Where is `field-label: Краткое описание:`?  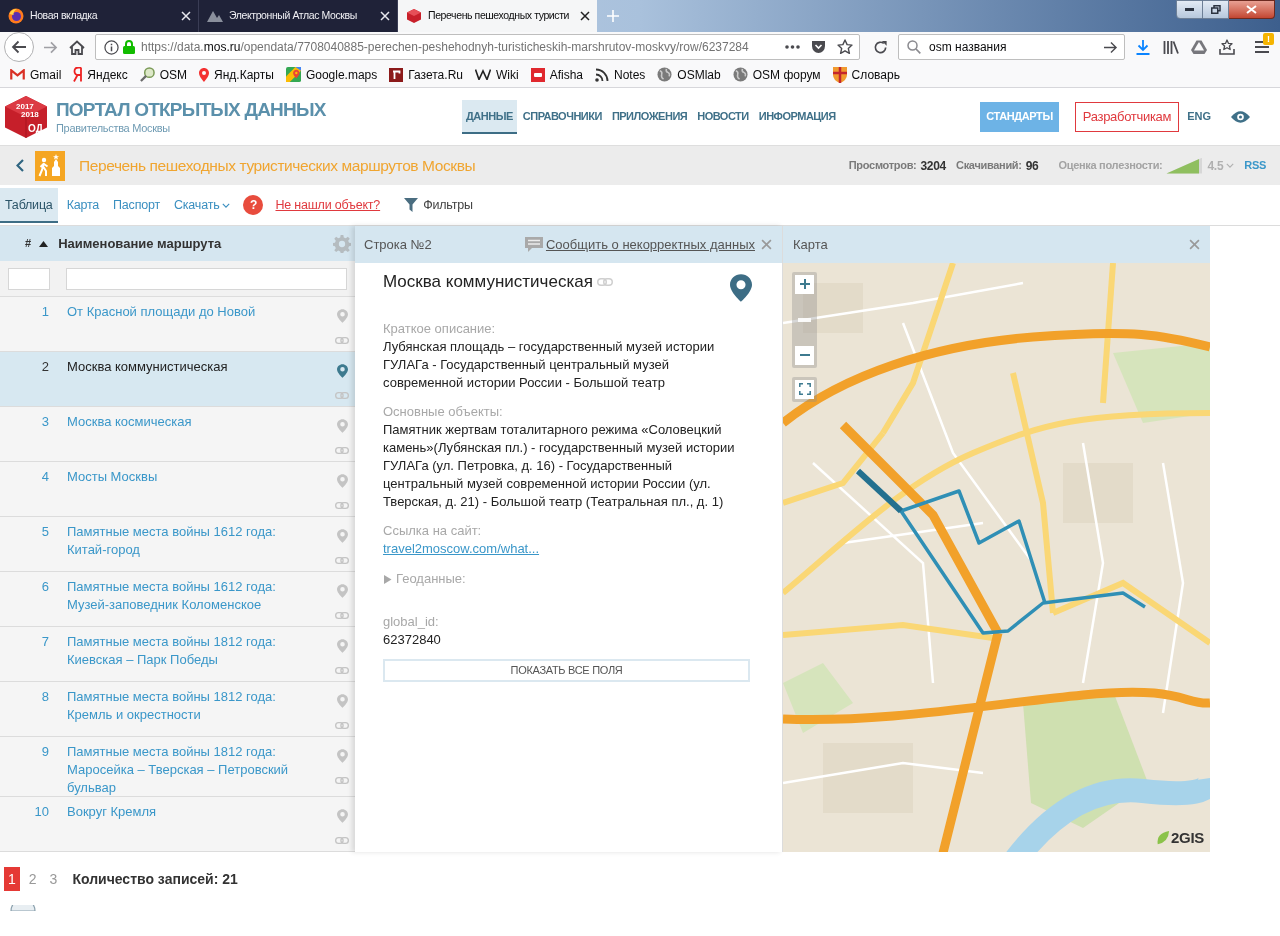 field-label: Краткое описание: is located at coordinates (440, 329).